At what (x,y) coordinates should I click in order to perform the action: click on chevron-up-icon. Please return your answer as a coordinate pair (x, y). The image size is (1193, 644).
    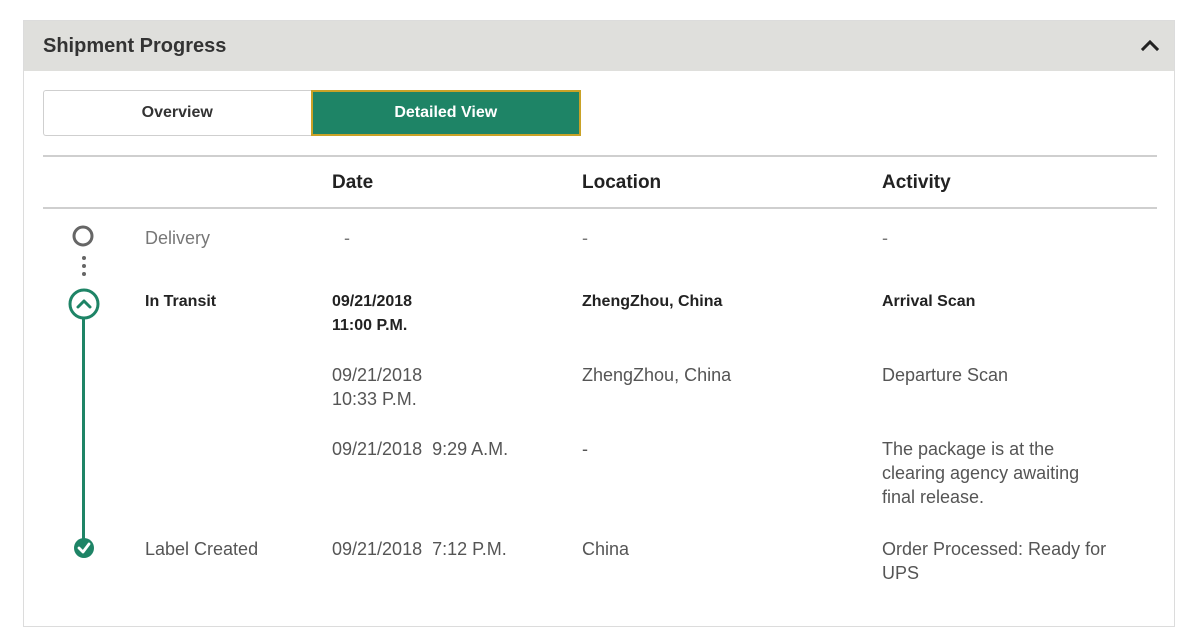
    Looking at the image, I should click on (1150, 45).